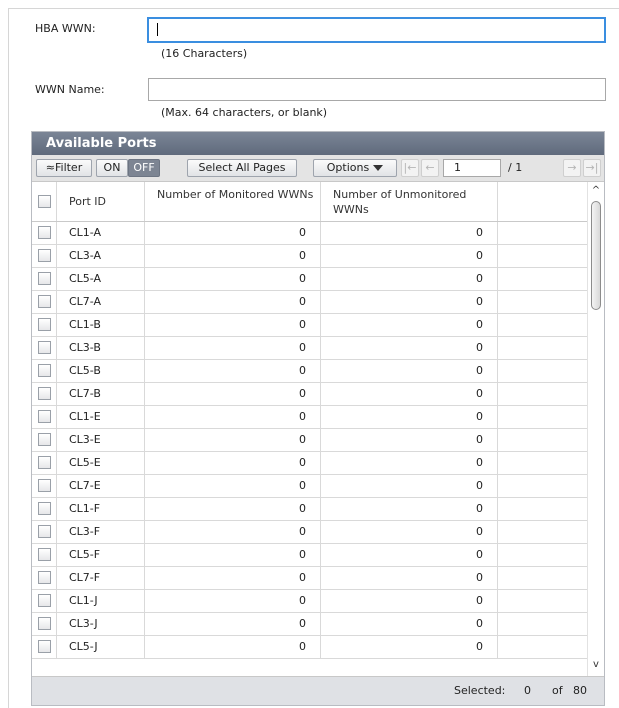 The height and width of the screenshot is (708, 619). Describe the element at coordinates (64, 168) in the screenshot. I see `filter-button: ≈Filter` at that location.